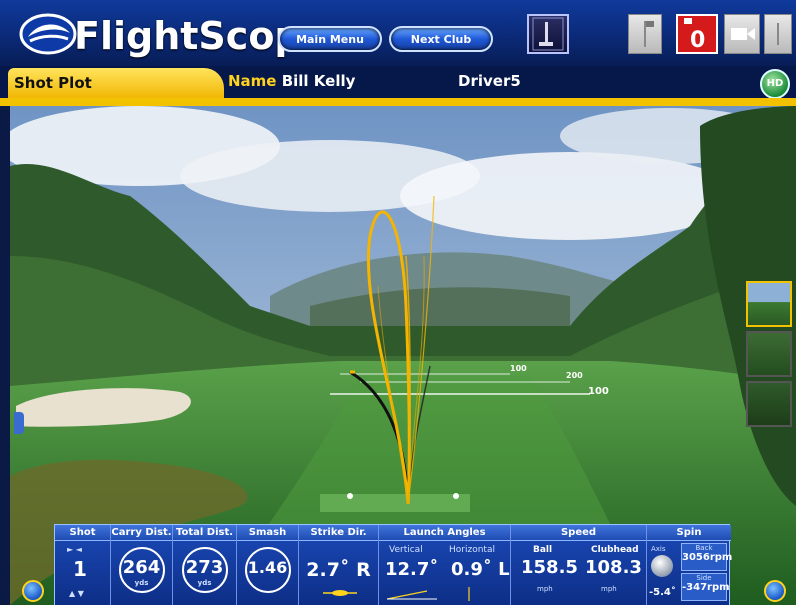 The image size is (796, 605). Describe the element at coordinates (609, 589) in the screenshot. I see `clubhead-speed-unit: mph` at that location.